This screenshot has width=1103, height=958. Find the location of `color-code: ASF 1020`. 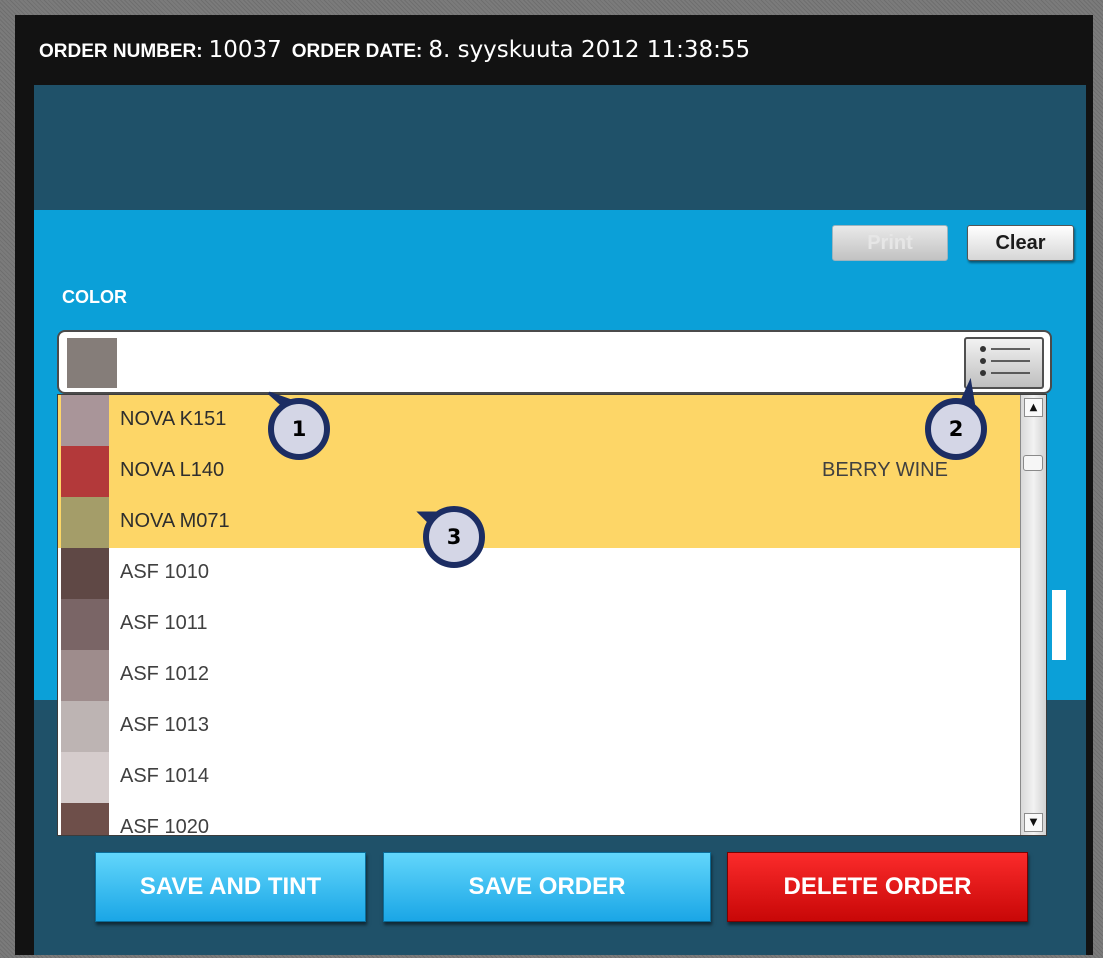

color-code: ASF 1020 is located at coordinates (164, 826).